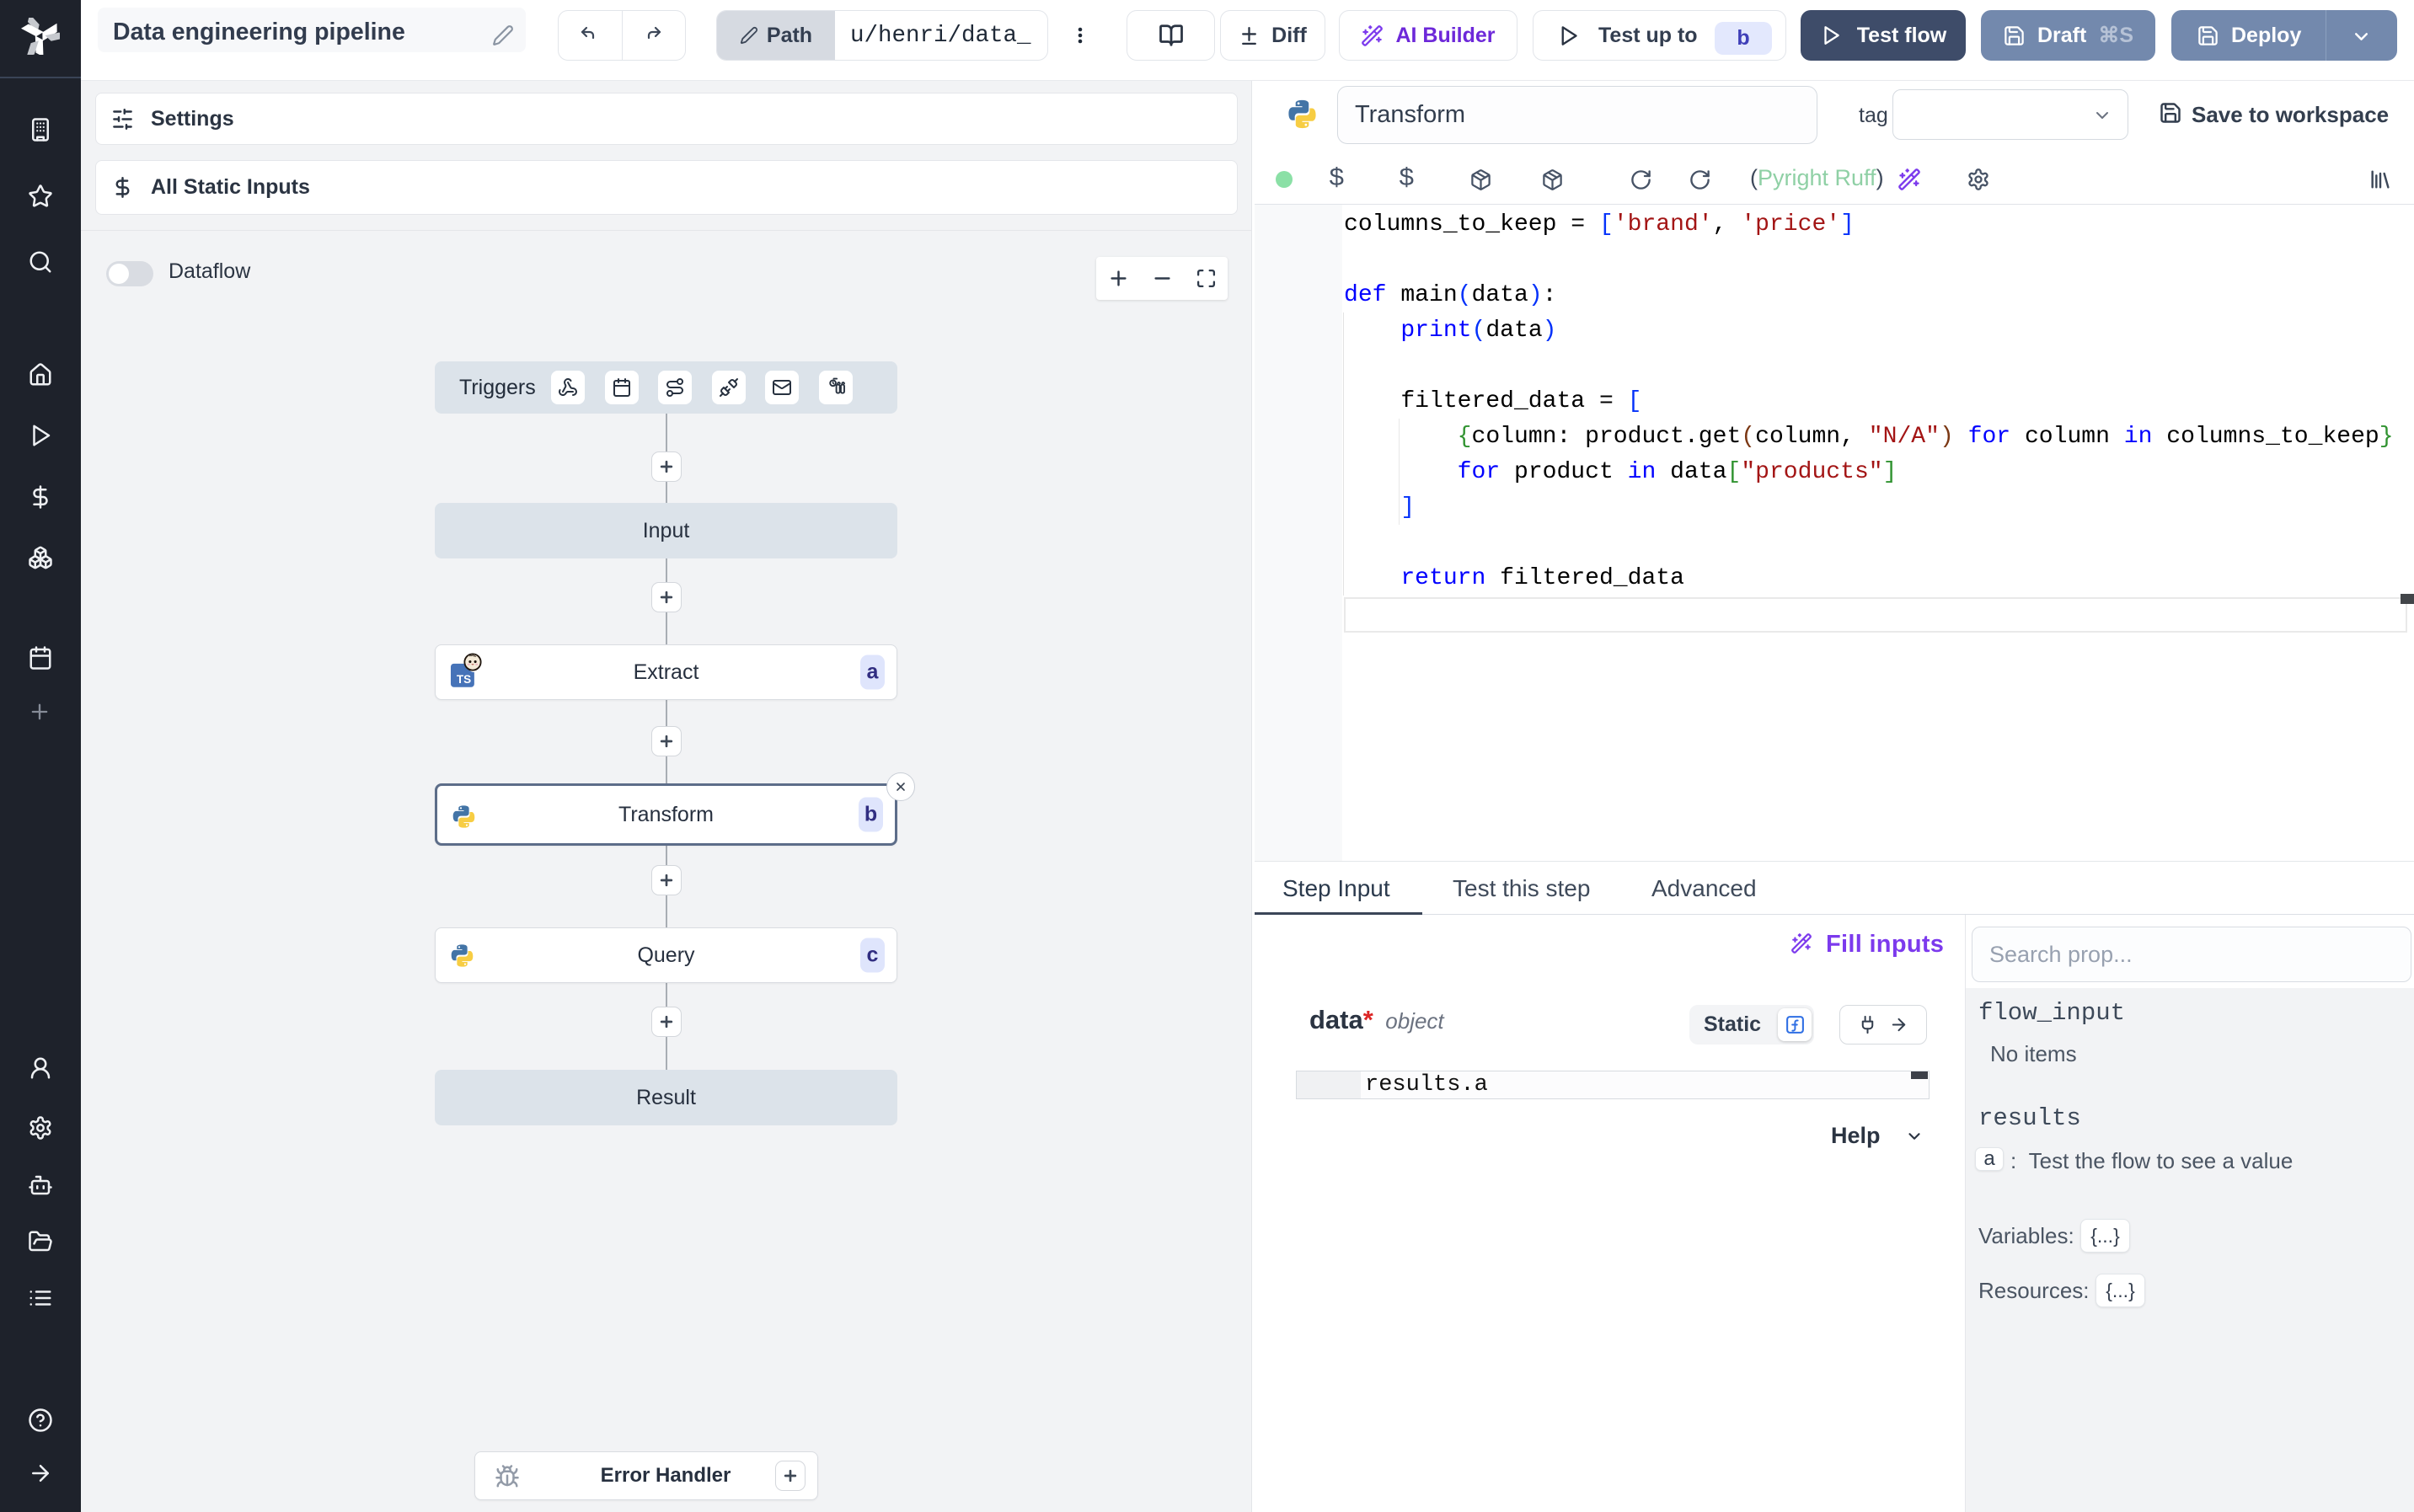  Describe the element at coordinates (464, 679) in the screenshot. I see `svg-text: TS` at that location.